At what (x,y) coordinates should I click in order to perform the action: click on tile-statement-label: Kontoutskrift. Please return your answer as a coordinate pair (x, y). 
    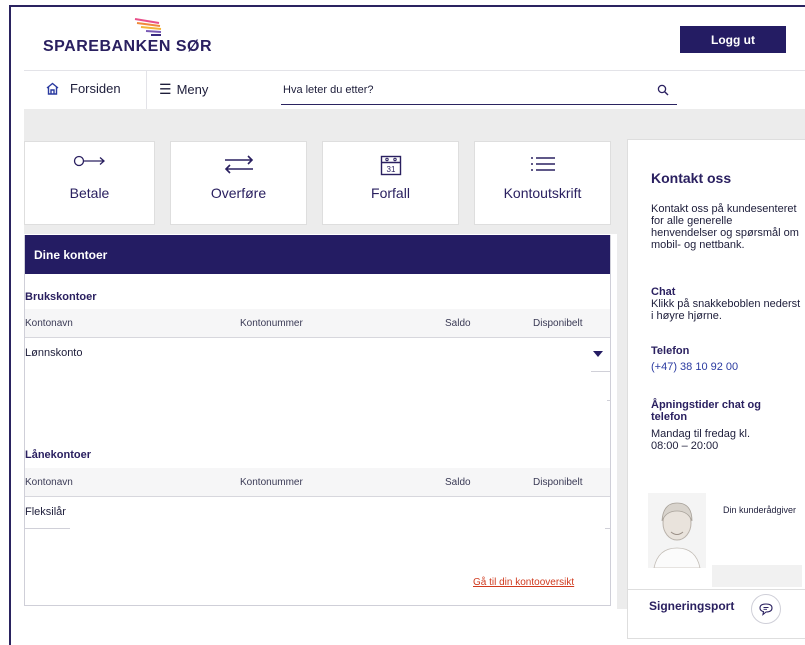
    Looking at the image, I should click on (542, 193).